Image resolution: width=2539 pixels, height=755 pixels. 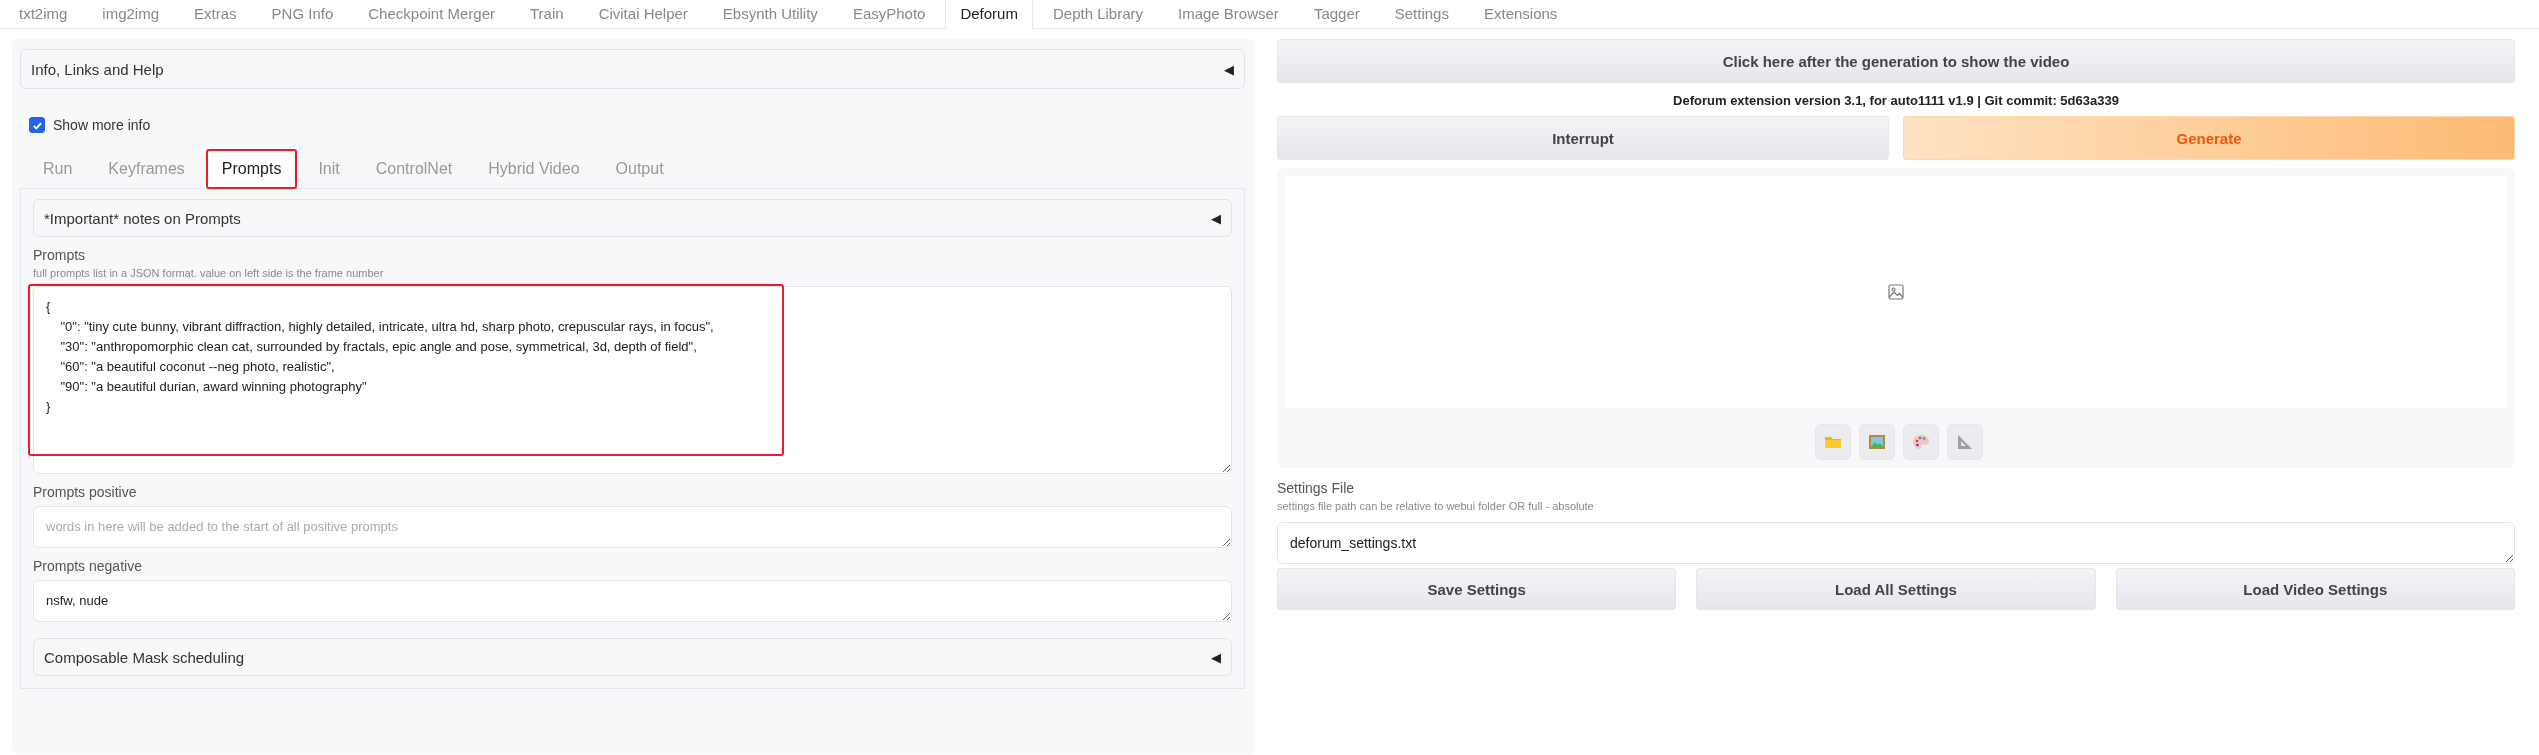 I want to click on settings-button: Save Settings, so click(x=1477, y=589).